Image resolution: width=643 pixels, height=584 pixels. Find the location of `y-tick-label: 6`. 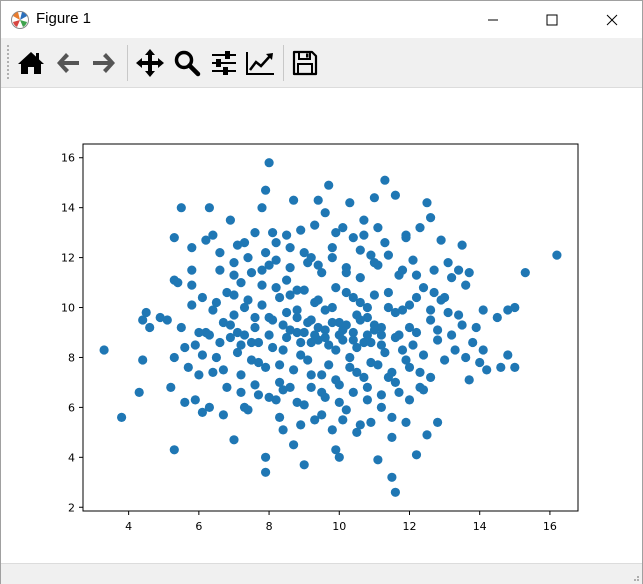

y-tick-label: 6 is located at coordinates (71, 407).